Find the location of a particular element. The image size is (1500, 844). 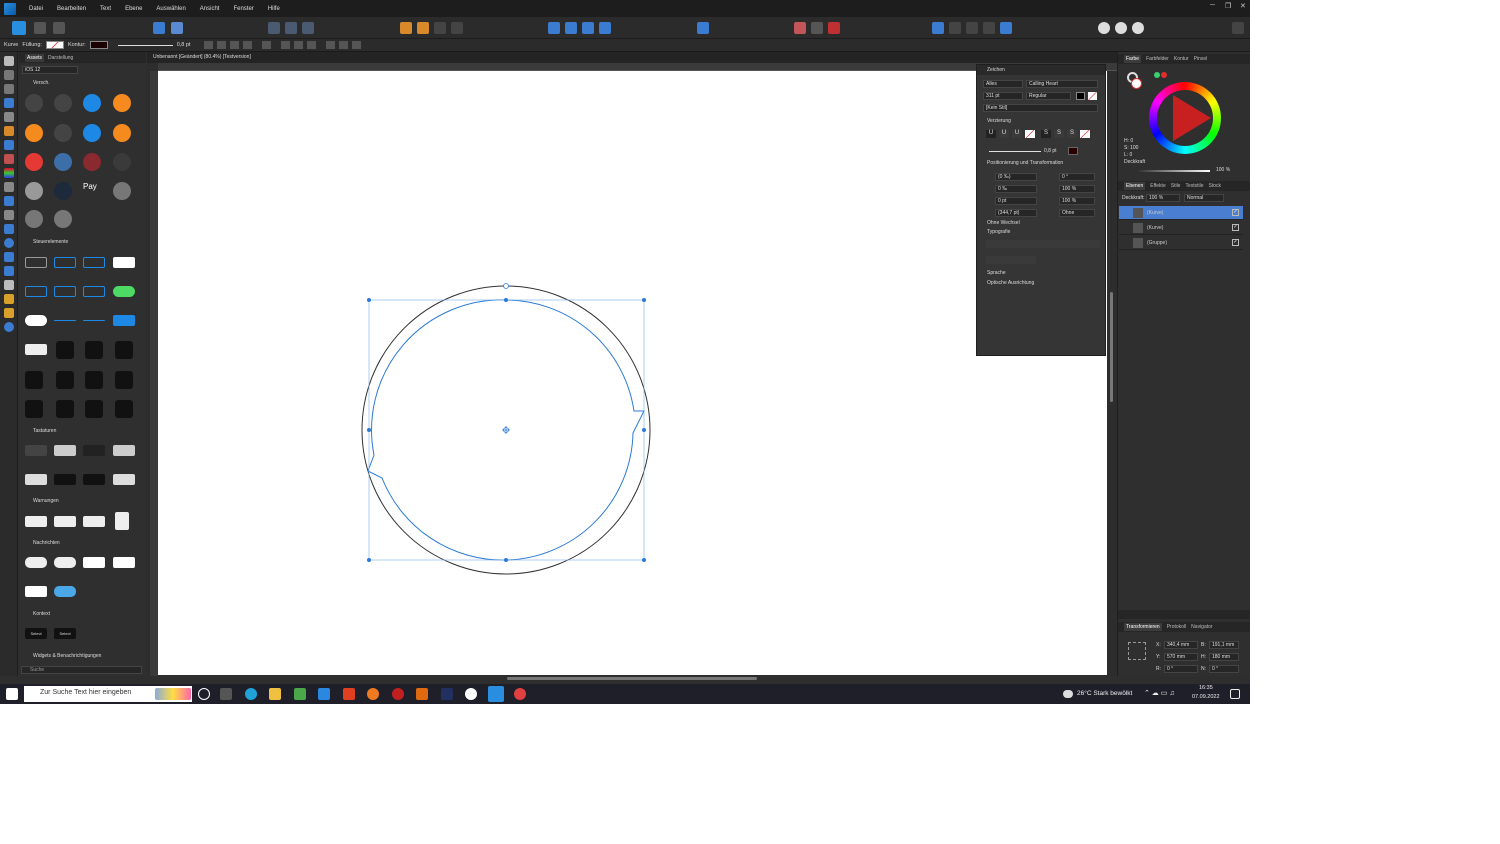

asset-shield-icon is located at coordinates (122, 103).